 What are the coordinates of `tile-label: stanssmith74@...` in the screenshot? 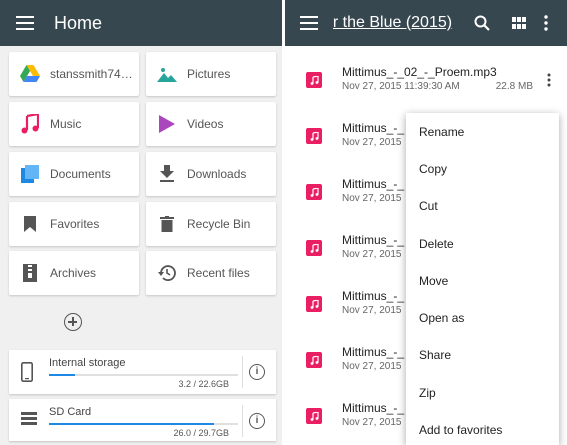 It's located at (94, 74).